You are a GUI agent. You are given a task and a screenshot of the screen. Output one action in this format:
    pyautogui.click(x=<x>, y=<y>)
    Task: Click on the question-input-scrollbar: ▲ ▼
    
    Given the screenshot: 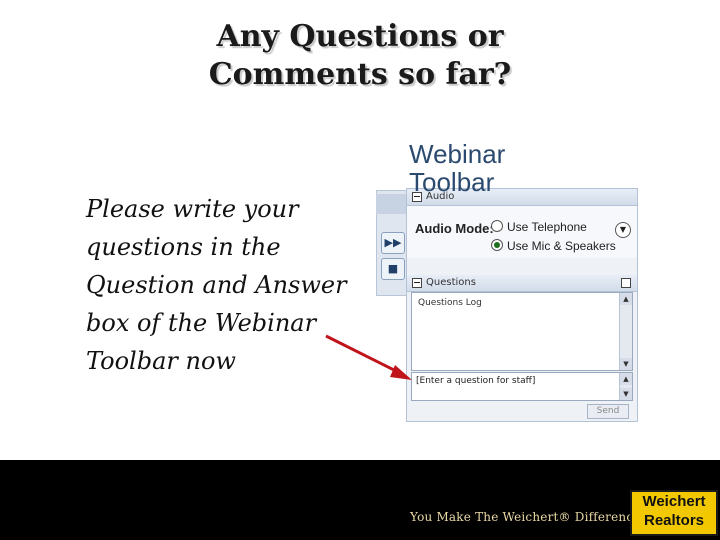 What is the action you would take?
    pyautogui.click(x=625, y=386)
    